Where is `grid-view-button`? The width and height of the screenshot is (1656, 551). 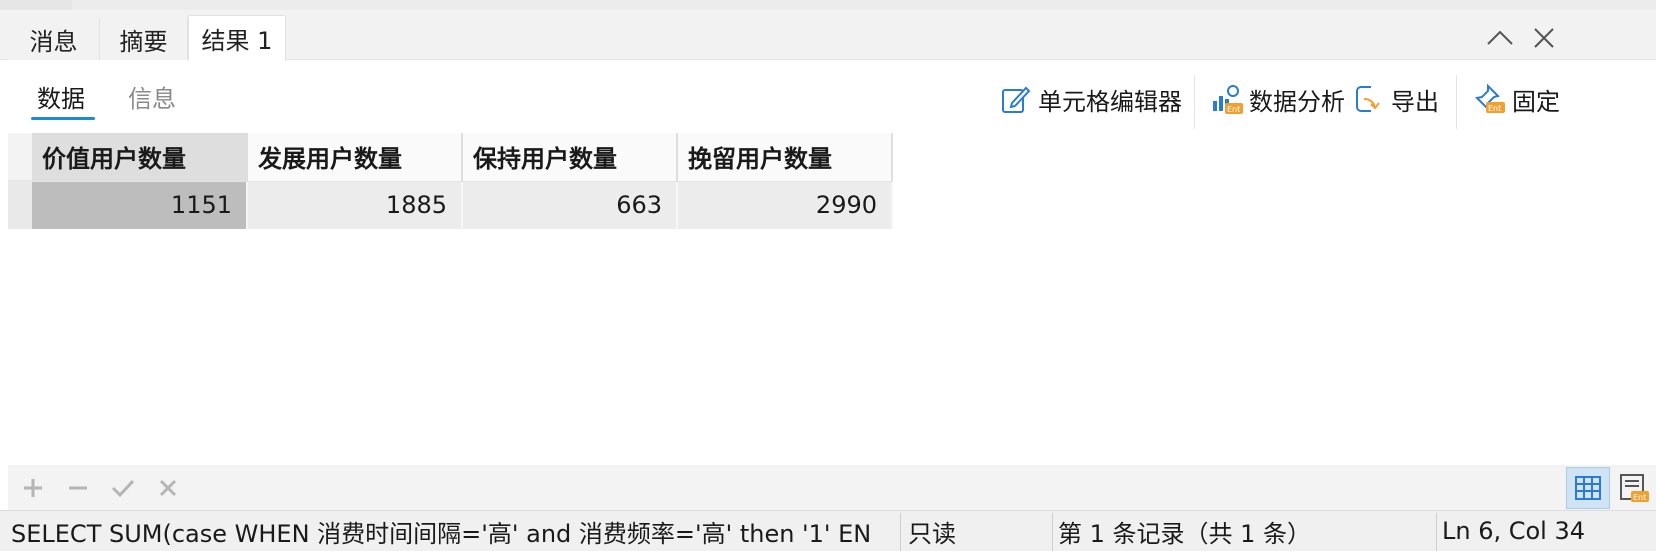
grid-view-button is located at coordinates (1588, 488).